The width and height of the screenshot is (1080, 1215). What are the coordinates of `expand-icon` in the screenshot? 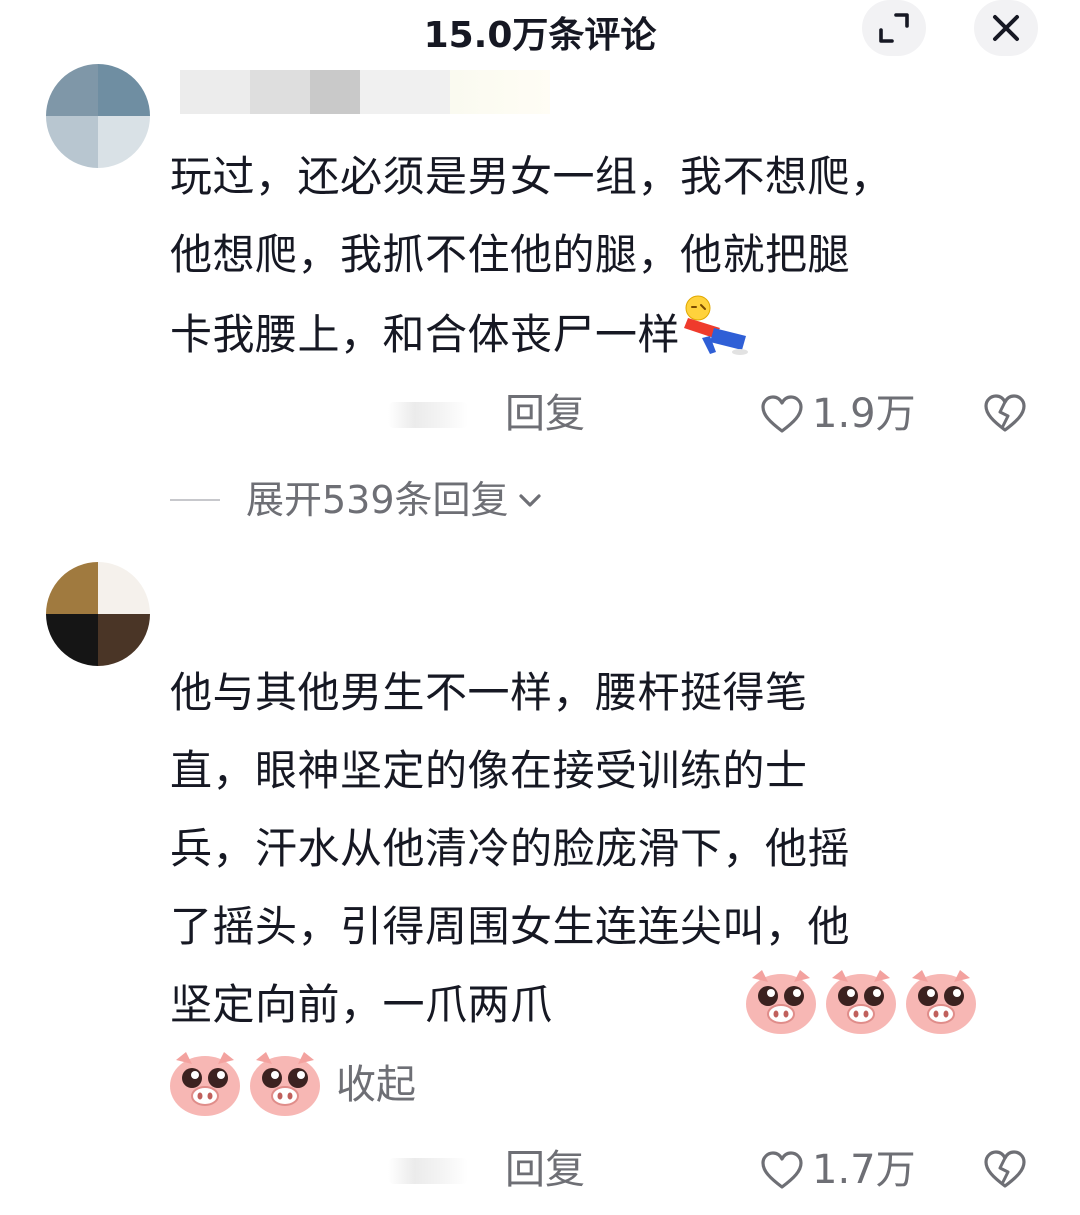 It's located at (894, 28).